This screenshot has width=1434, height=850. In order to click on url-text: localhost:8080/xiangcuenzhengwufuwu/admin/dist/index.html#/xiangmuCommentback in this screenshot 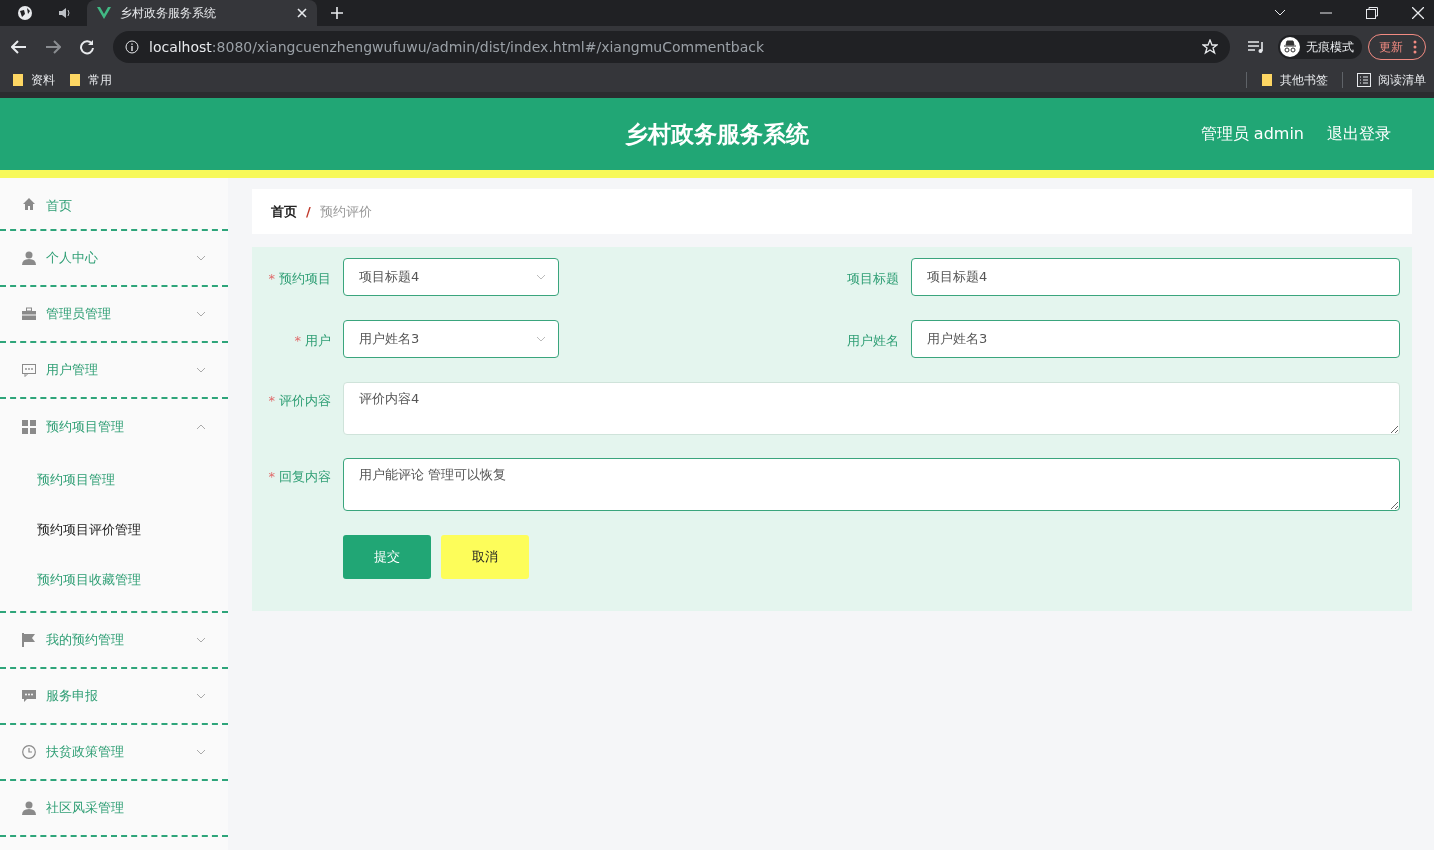, I will do `click(457, 47)`.